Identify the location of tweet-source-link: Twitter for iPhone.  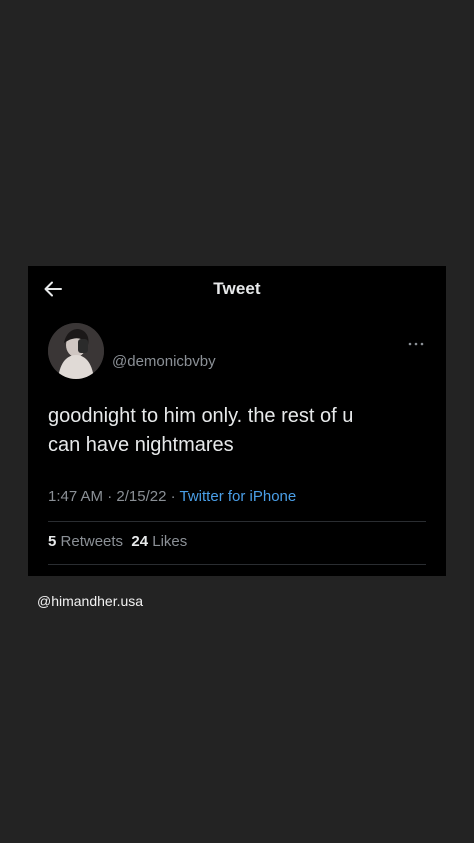
(238, 496).